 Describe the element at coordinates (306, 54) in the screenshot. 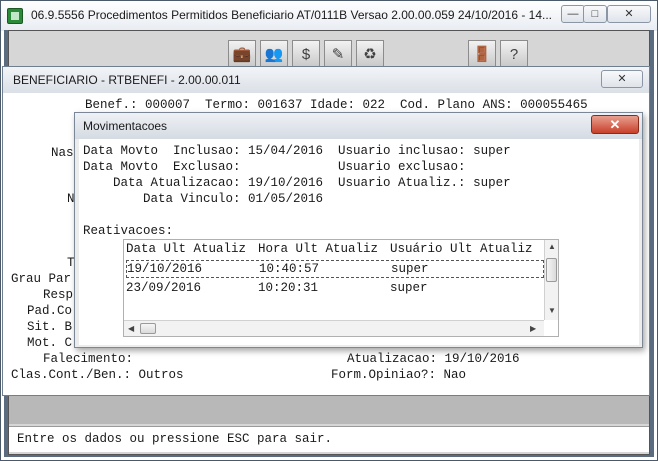

I see `money-doc-icon: $` at that location.